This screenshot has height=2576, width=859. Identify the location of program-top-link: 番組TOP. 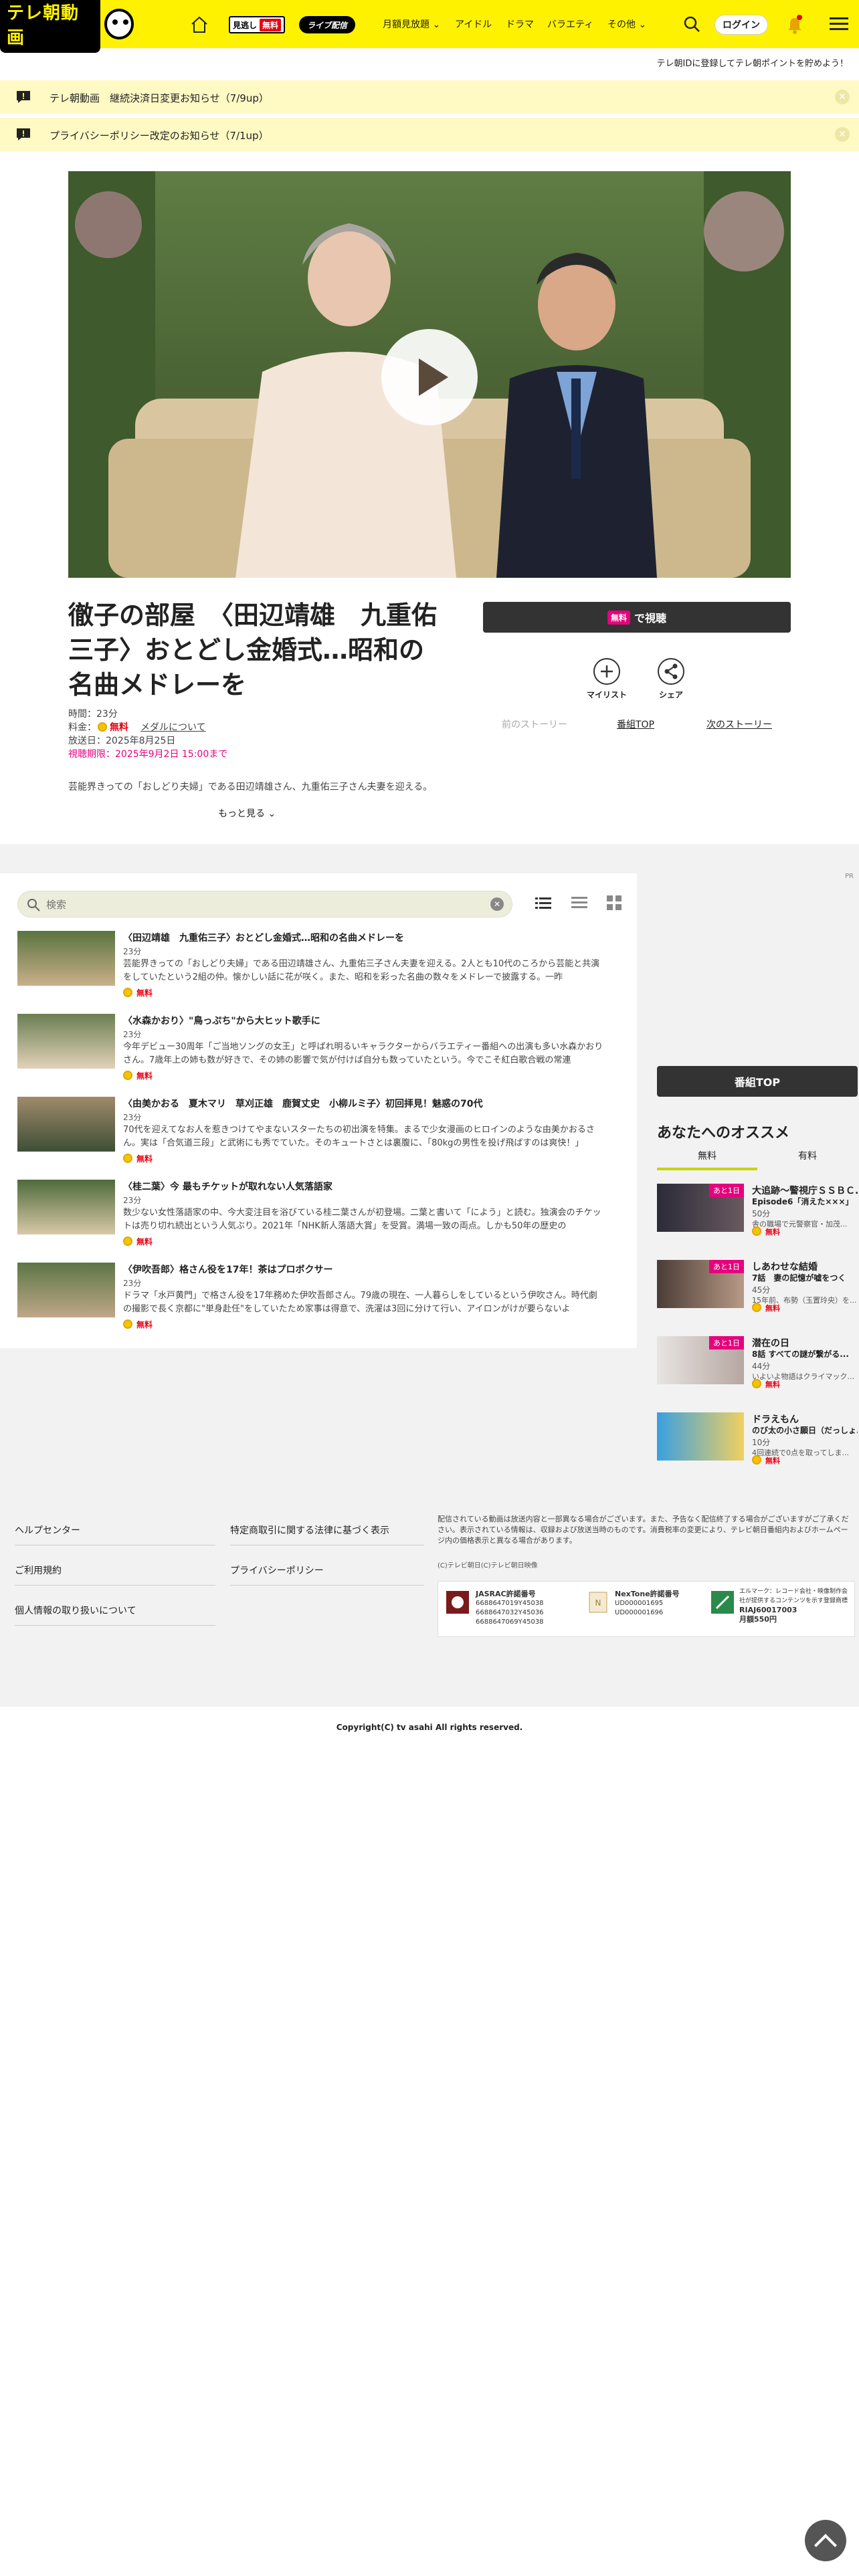
(635, 724).